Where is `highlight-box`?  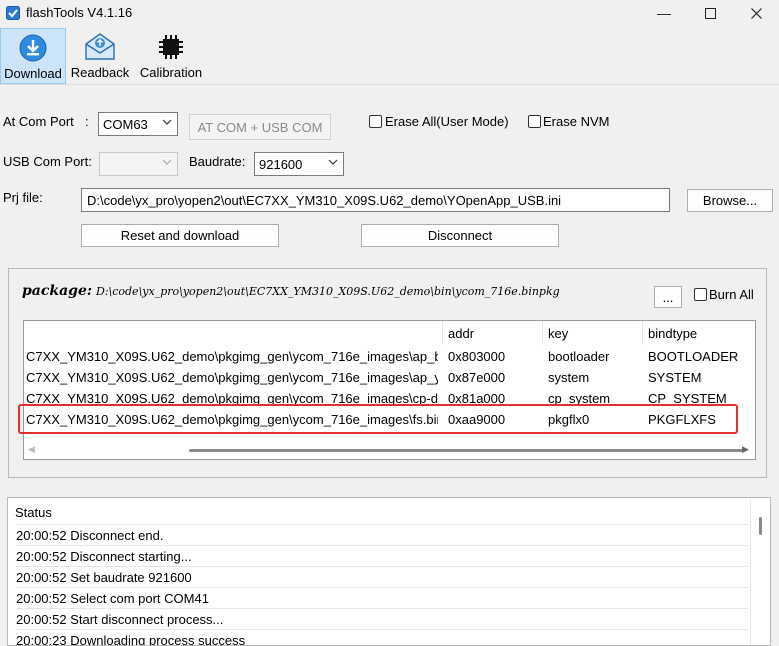
highlight-box is located at coordinates (378, 419).